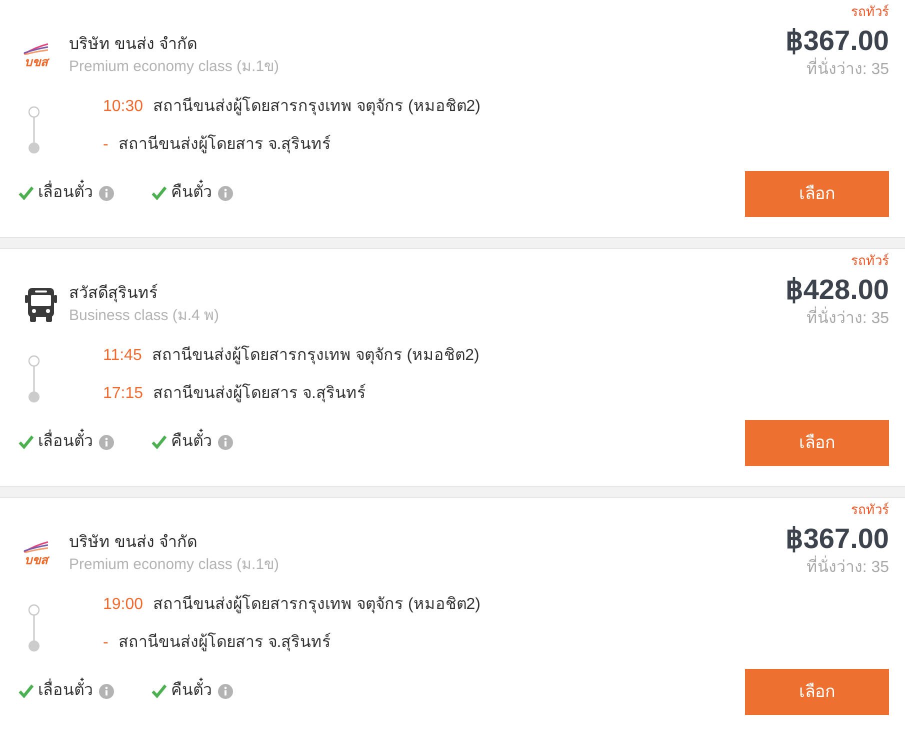 Image resolution: width=905 pixels, height=735 pixels. Describe the element at coordinates (114, 294) in the screenshot. I see `operator-name: สวัสดีสุรินทร์` at that location.